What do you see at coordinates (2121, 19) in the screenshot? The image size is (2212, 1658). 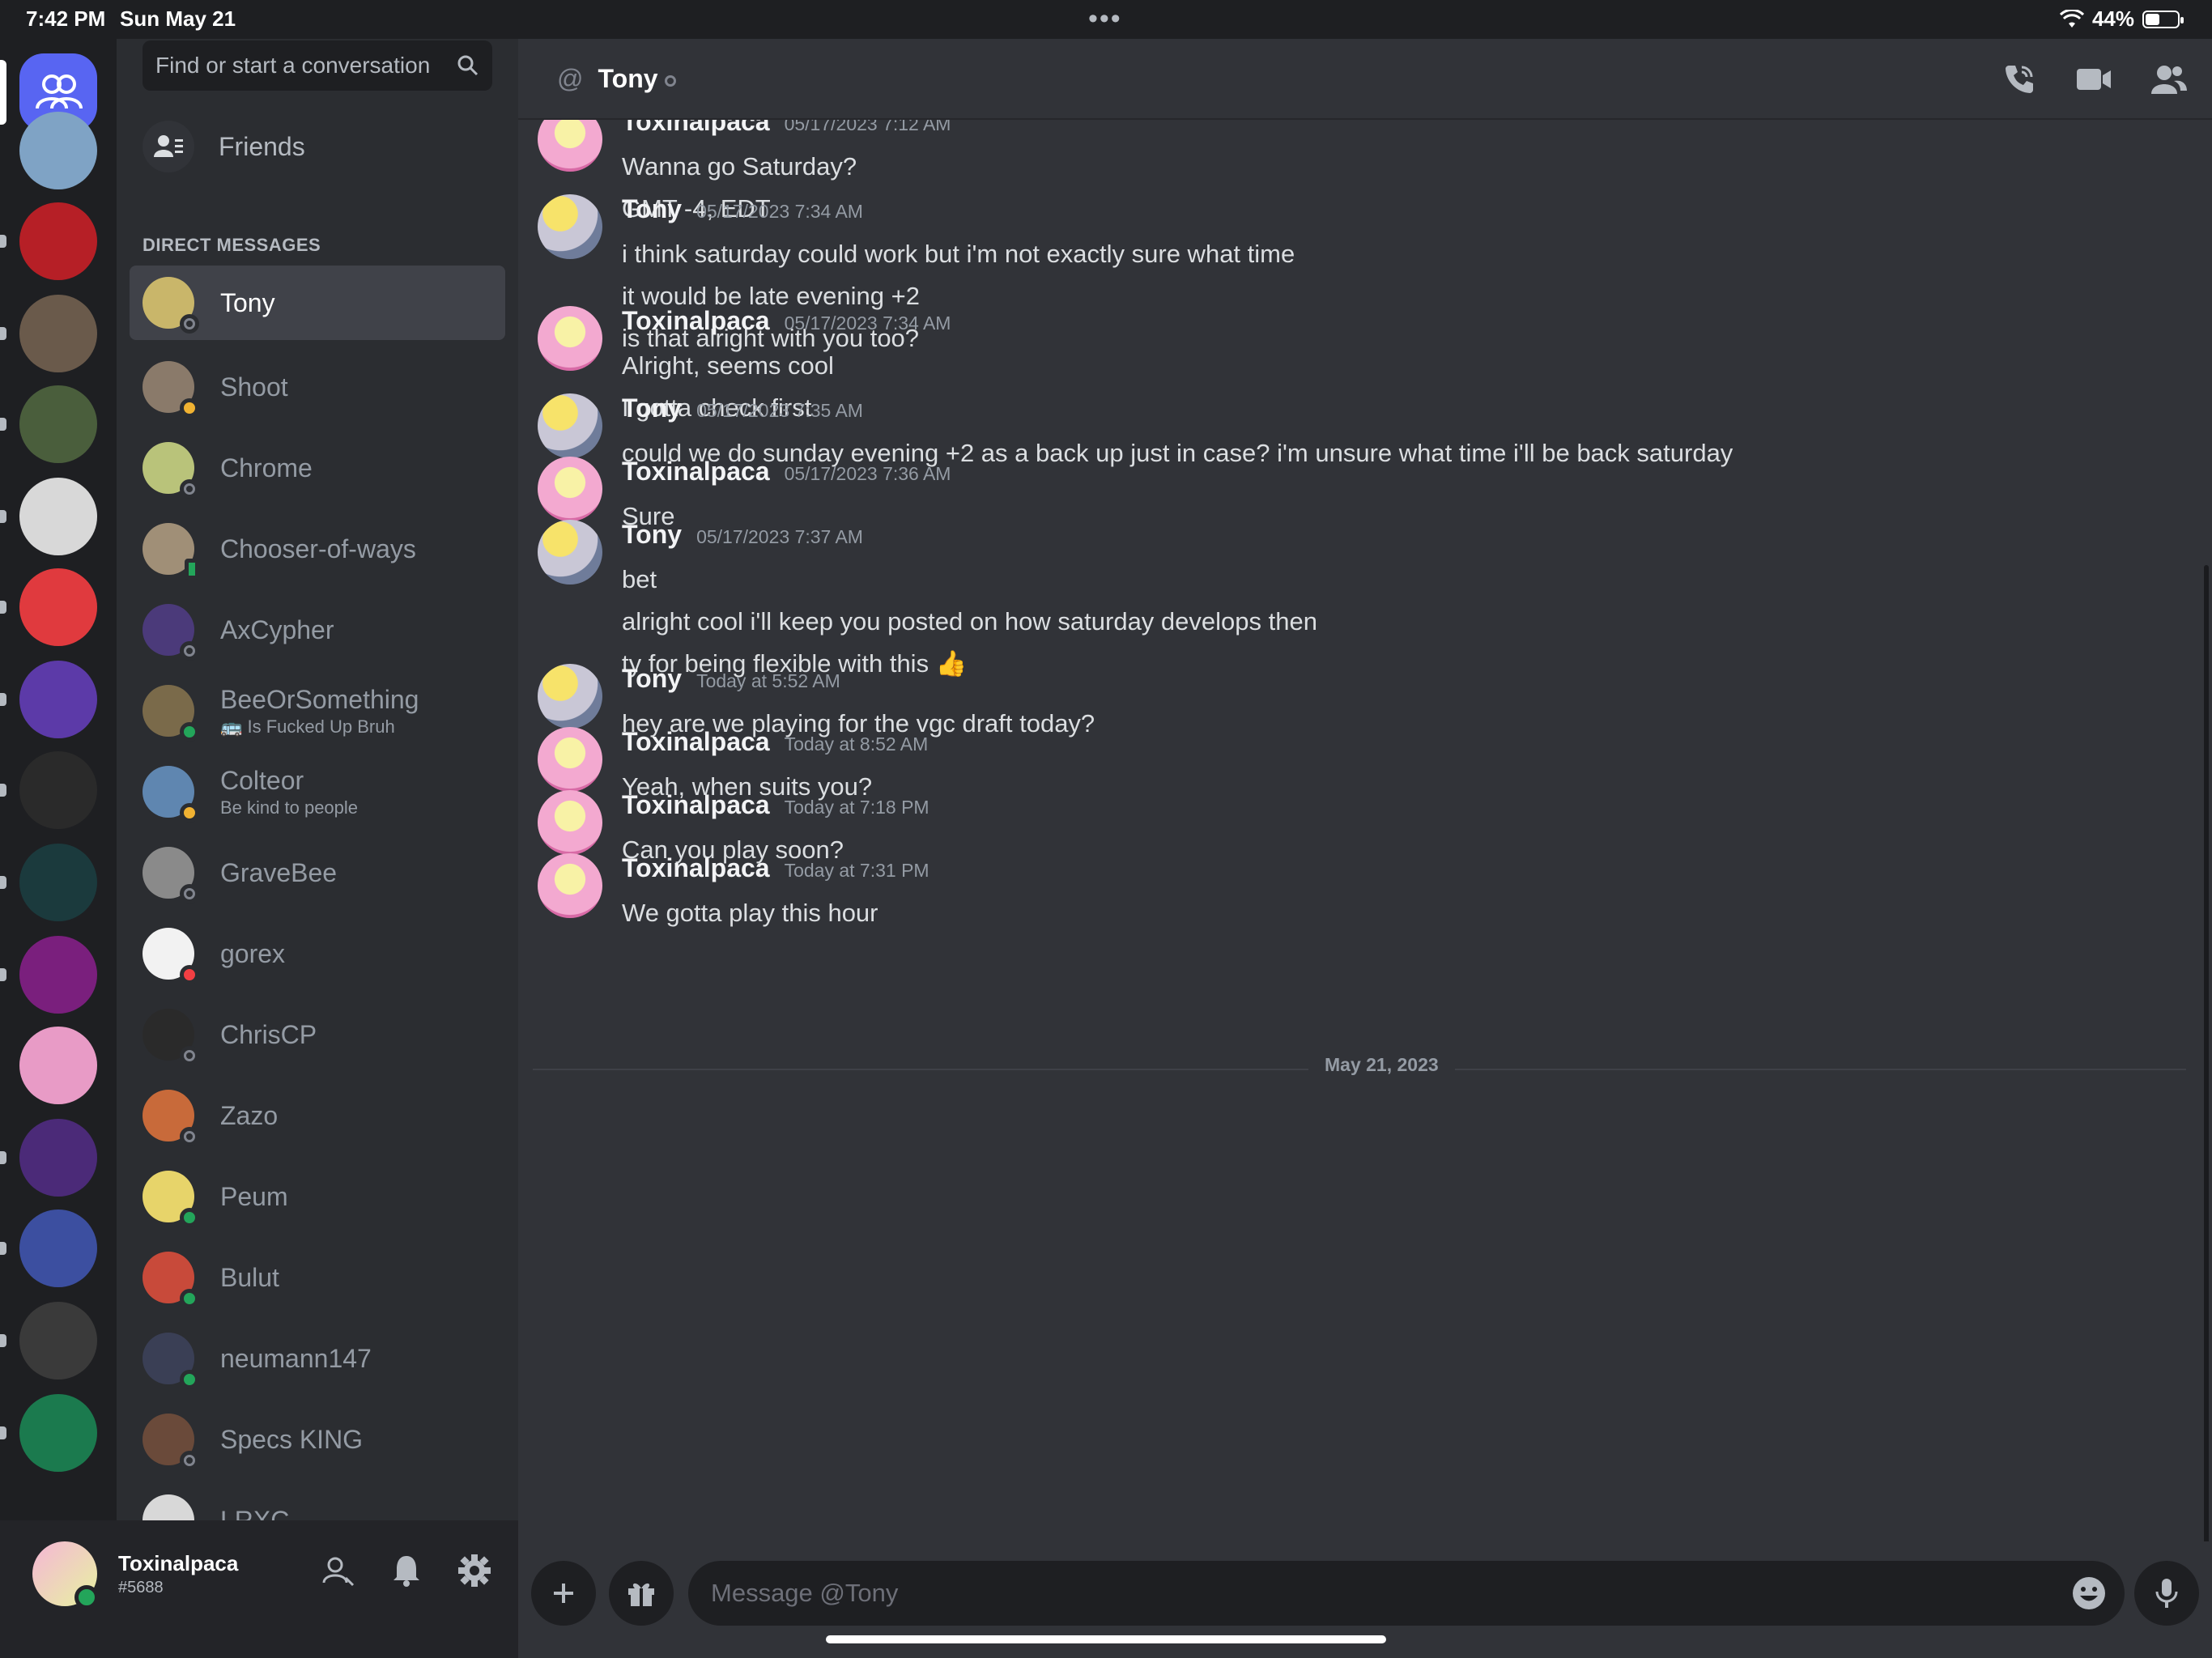 I see `status-right: 44%` at bounding box center [2121, 19].